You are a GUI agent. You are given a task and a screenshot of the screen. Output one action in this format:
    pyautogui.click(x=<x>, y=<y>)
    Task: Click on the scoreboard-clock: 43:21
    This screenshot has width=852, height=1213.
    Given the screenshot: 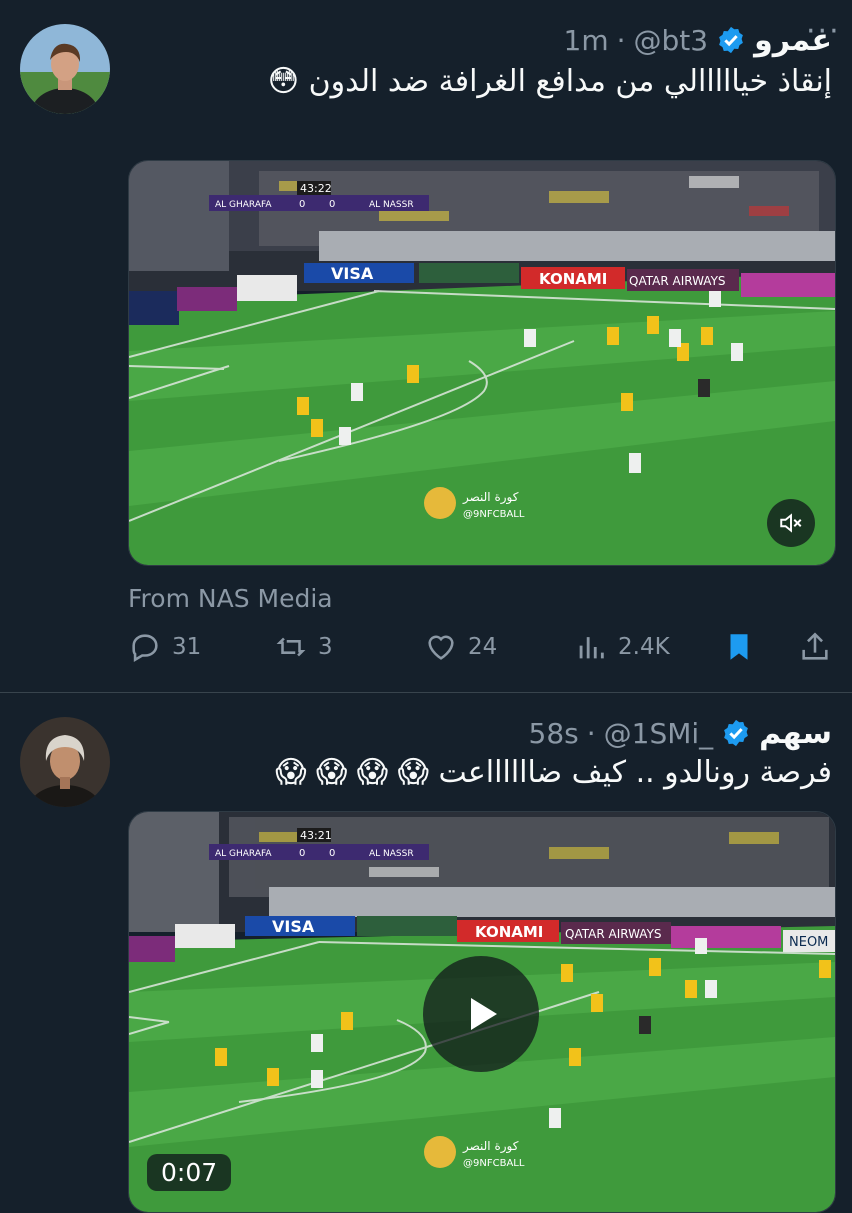 What is the action you would take?
    pyautogui.click(x=316, y=835)
    